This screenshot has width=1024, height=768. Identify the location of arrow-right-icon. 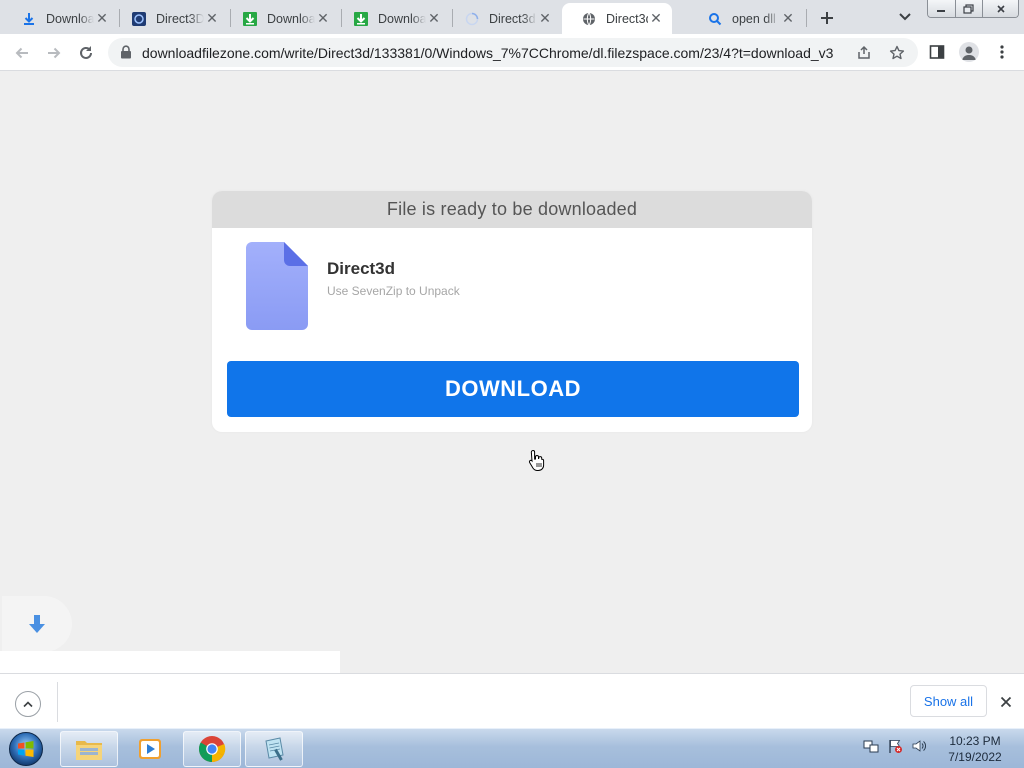
(54, 53).